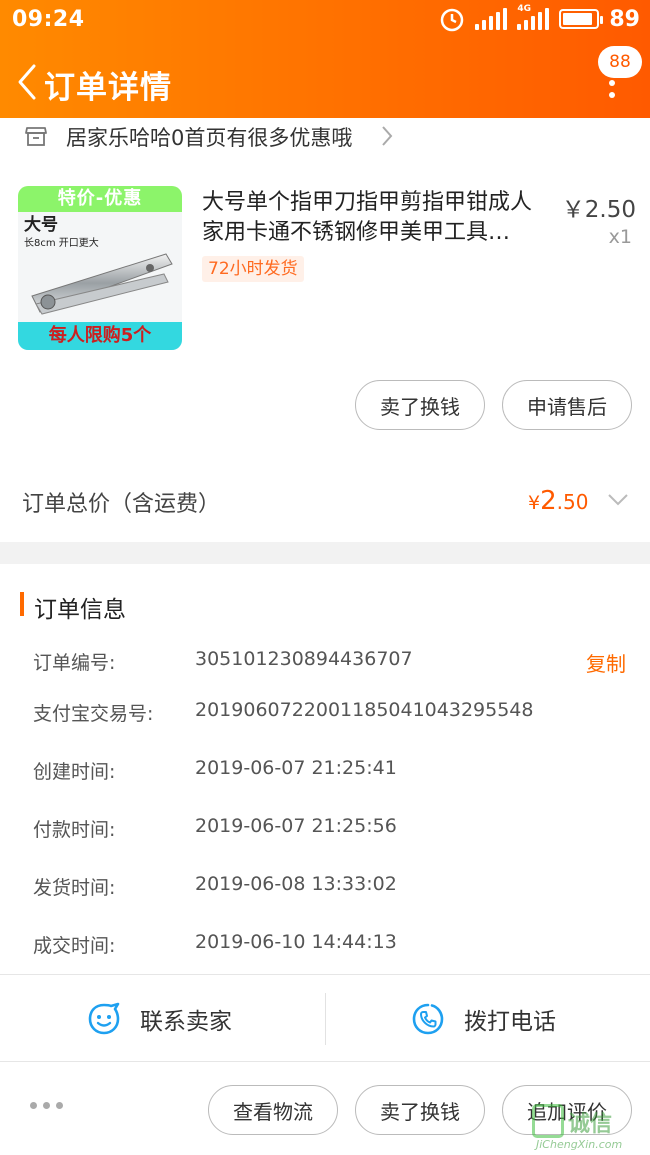 This screenshot has width=650, height=1155. Describe the element at coordinates (102, 284) in the screenshot. I see `nail-clipper-picture` at that location.